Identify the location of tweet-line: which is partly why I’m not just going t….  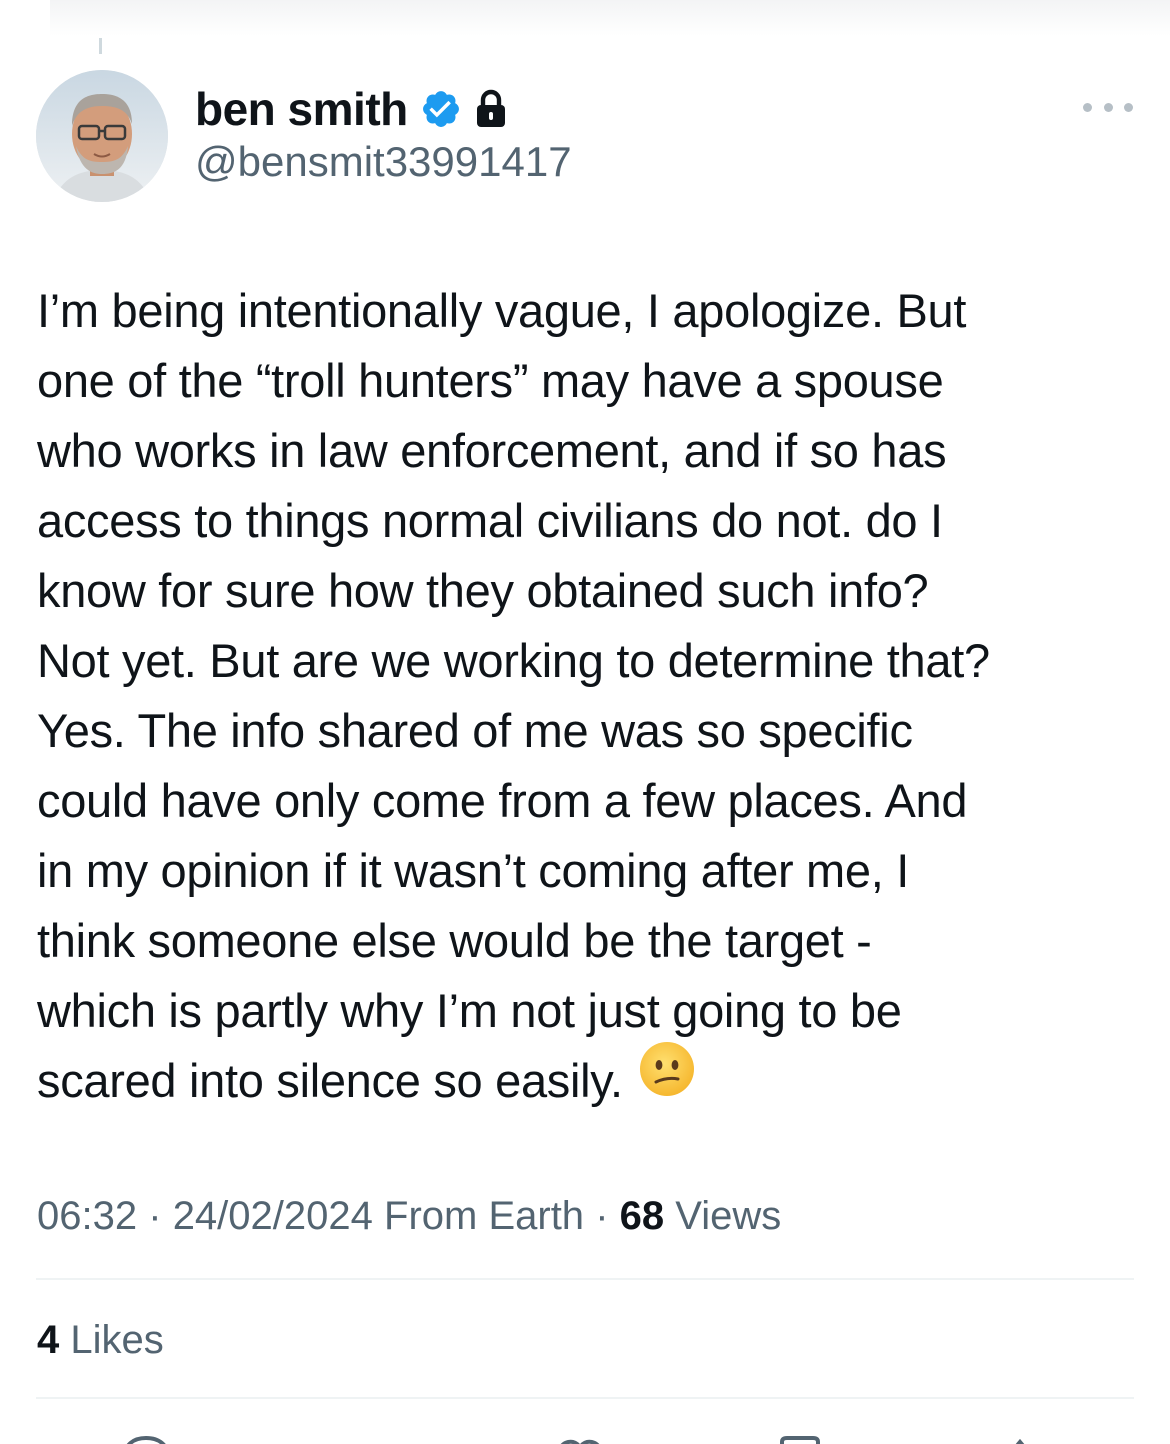
(469, 1010).